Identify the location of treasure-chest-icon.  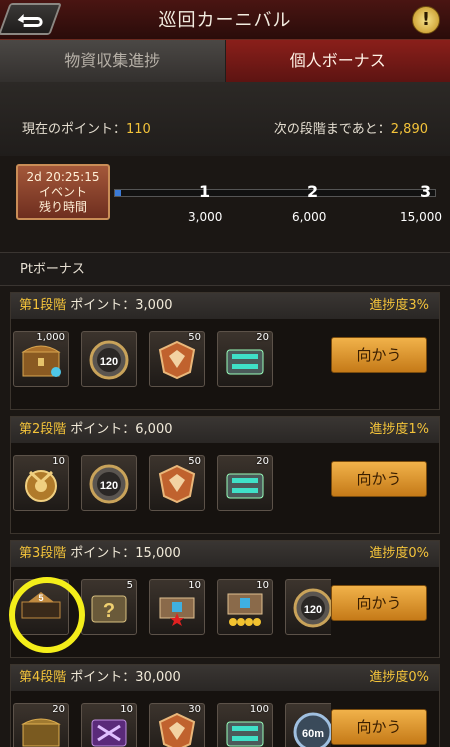
(41, 360).